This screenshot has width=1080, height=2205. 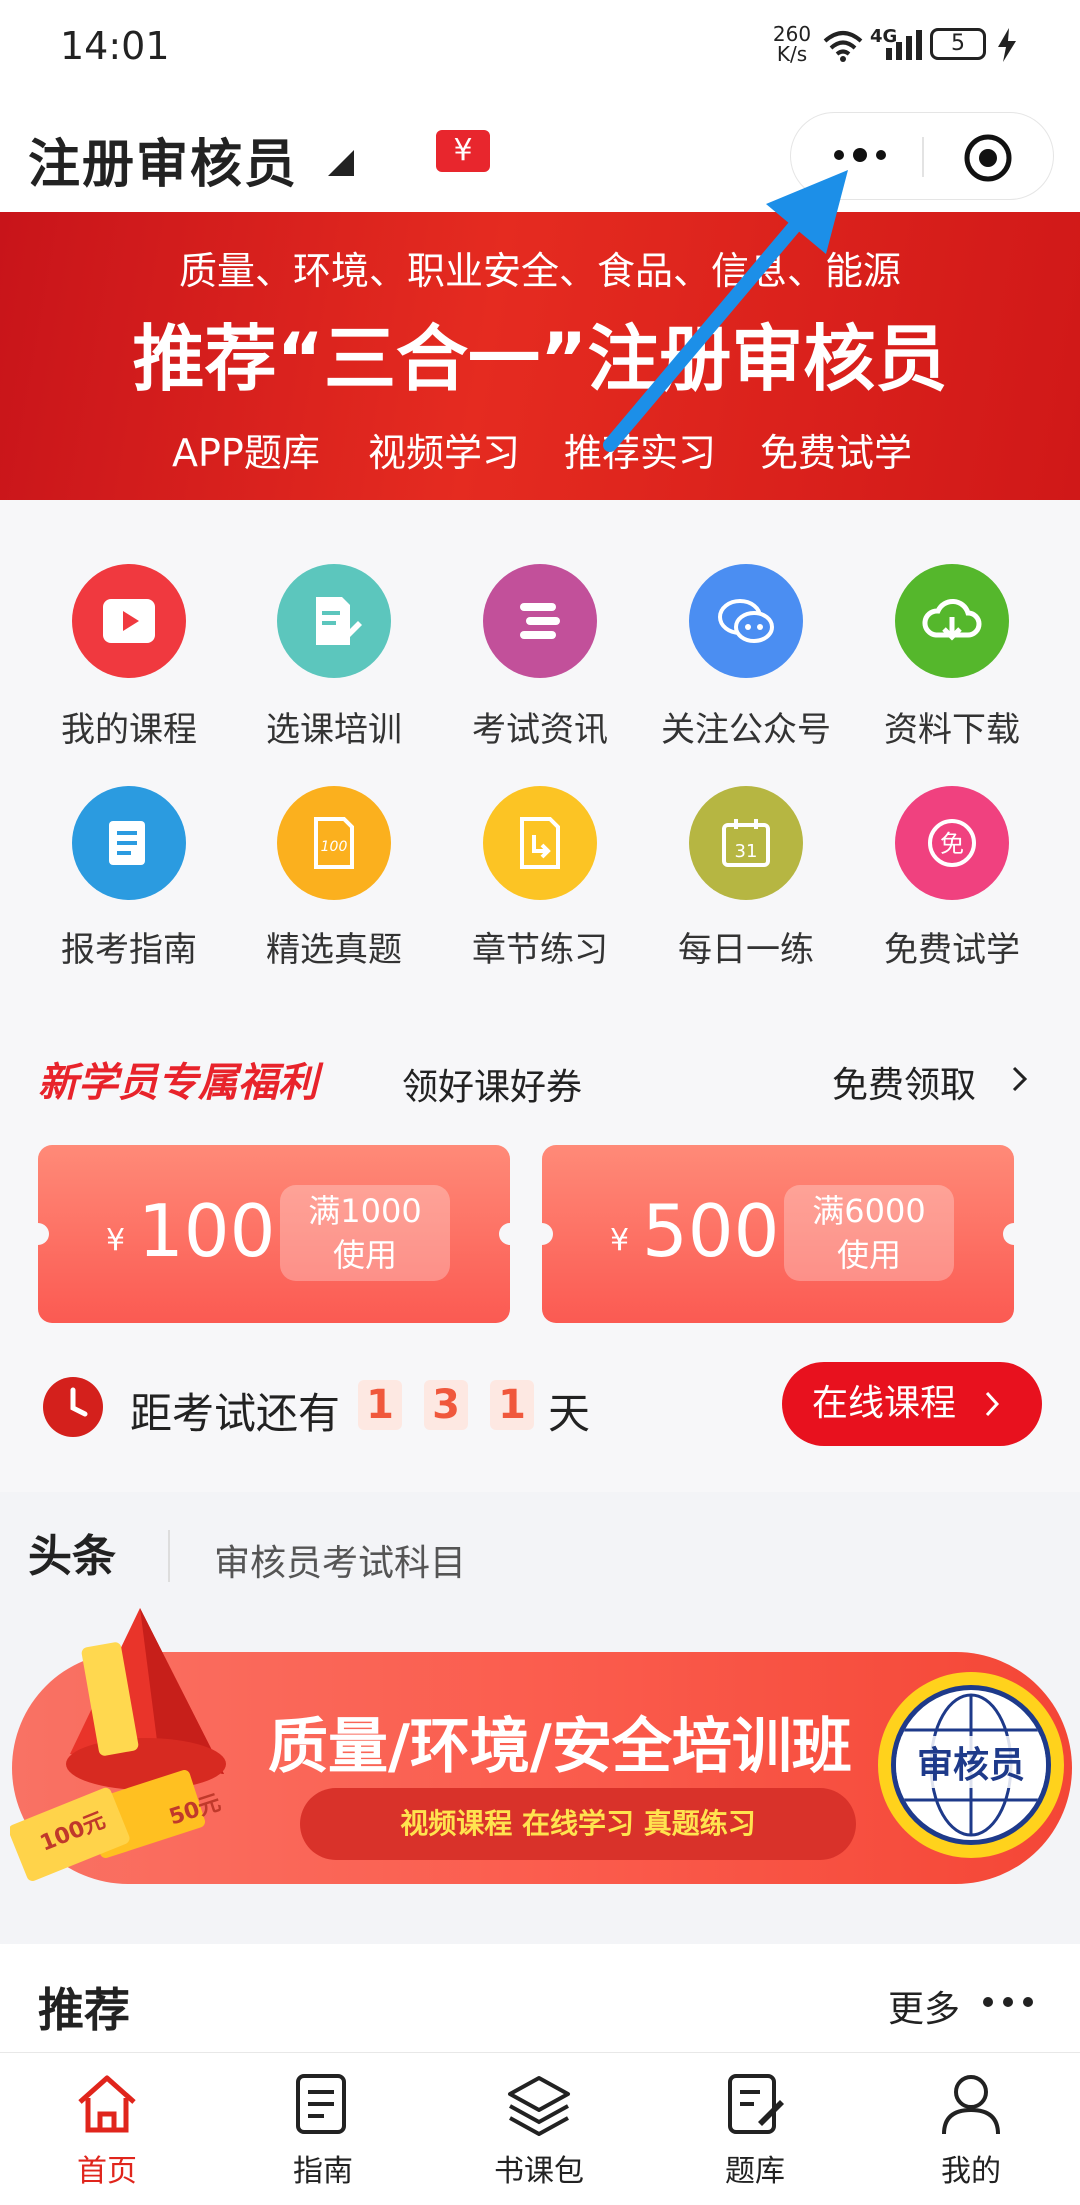 I want to click on chapter-file-icon, so click(x=540, y=843).